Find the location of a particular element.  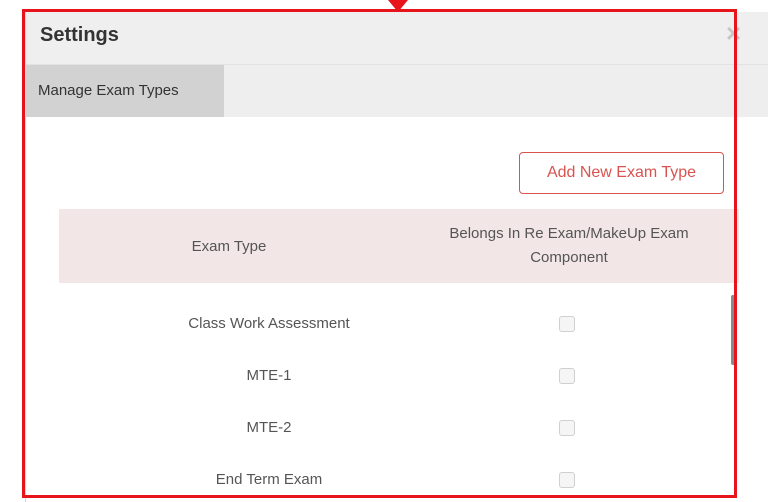

scrollbar-thumb is located at coordinates (733, 330).